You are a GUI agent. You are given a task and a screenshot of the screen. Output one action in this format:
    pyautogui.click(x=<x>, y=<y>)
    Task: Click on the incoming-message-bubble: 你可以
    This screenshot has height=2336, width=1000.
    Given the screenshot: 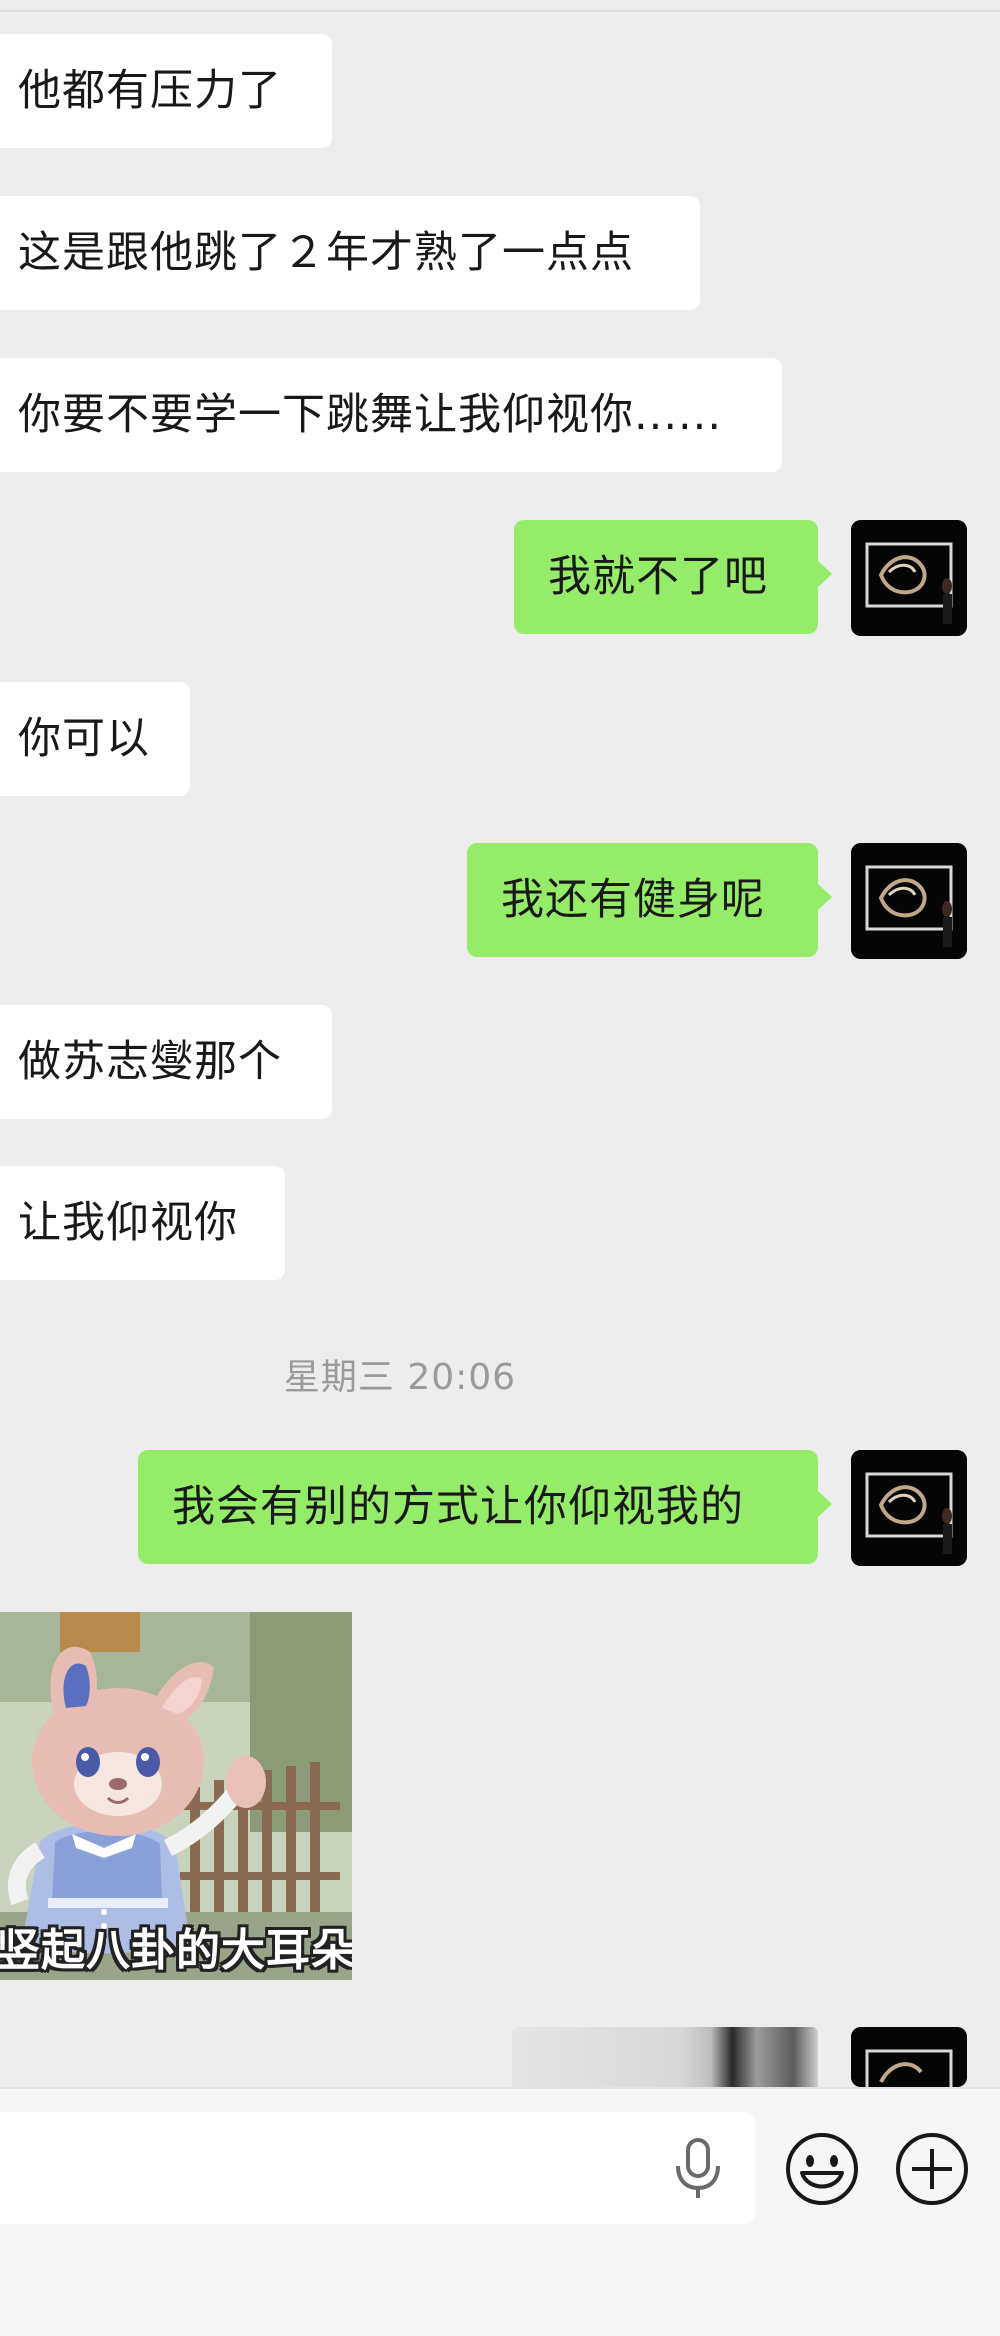 What is the action you would take?
    pyautogui.click(x=95, y=739)
    